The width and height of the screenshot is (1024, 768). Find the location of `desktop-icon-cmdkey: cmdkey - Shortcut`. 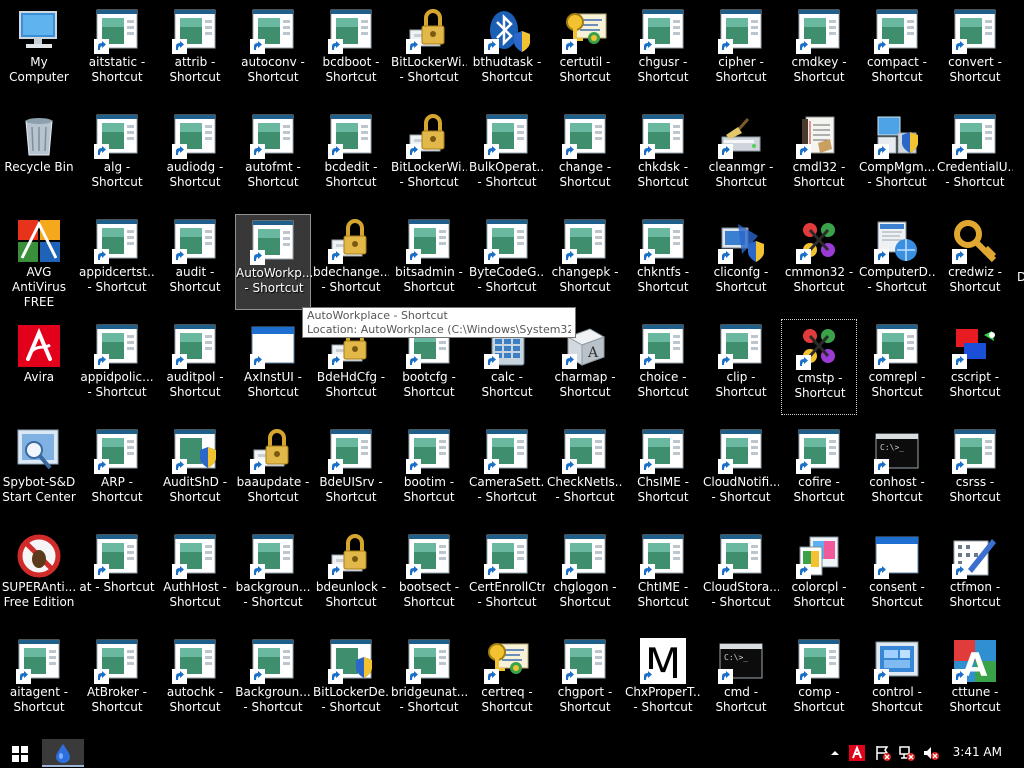

desktop-icon-cmdkey: cmdkey - Shortcut is located at coordinates (819, 52).